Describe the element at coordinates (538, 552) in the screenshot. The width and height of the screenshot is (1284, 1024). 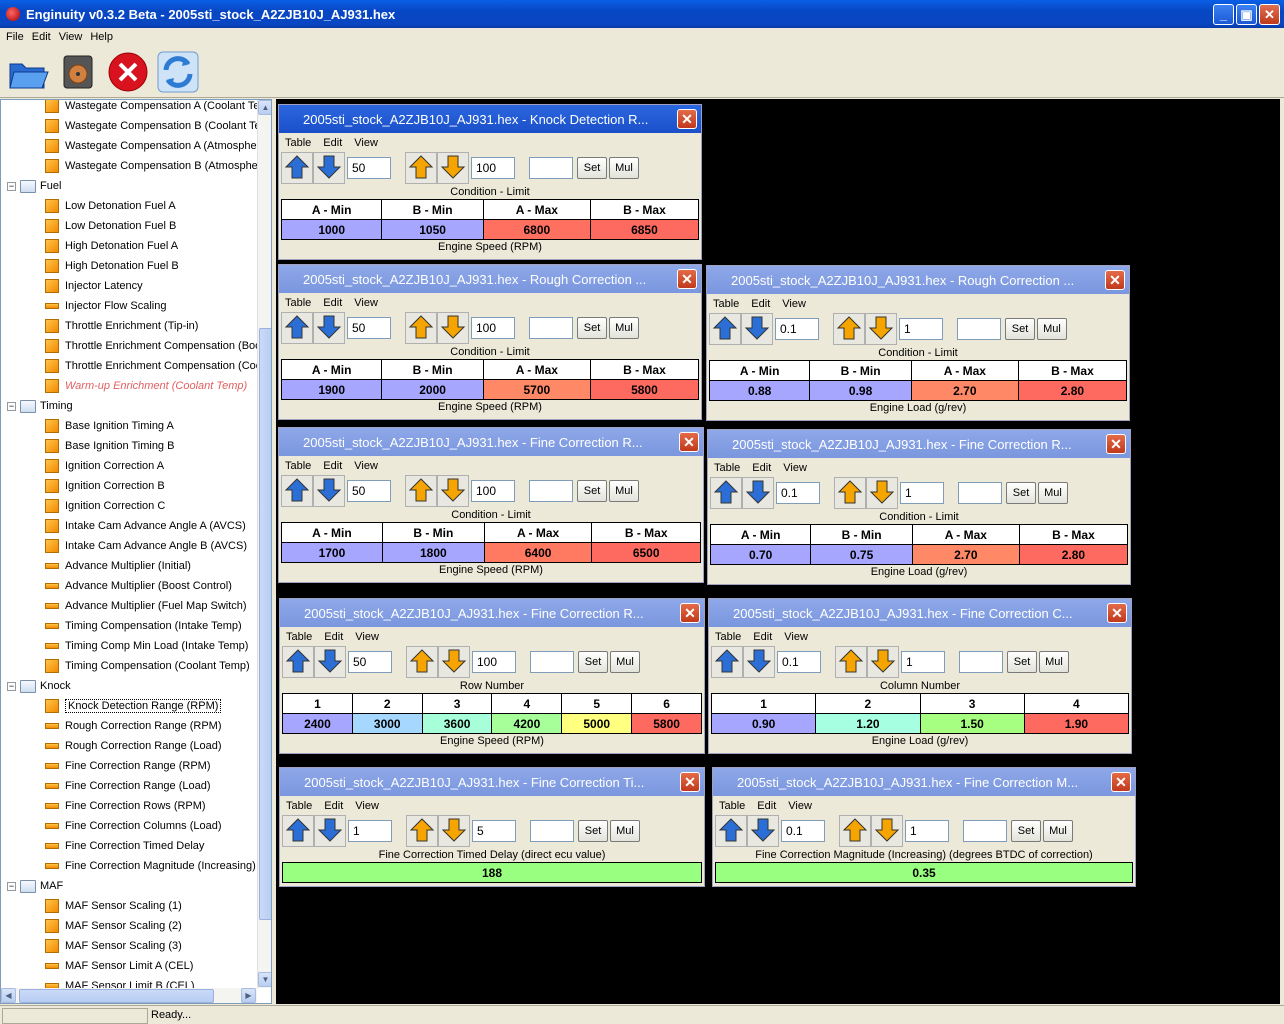
I see `data-cell: 6400` at that location.